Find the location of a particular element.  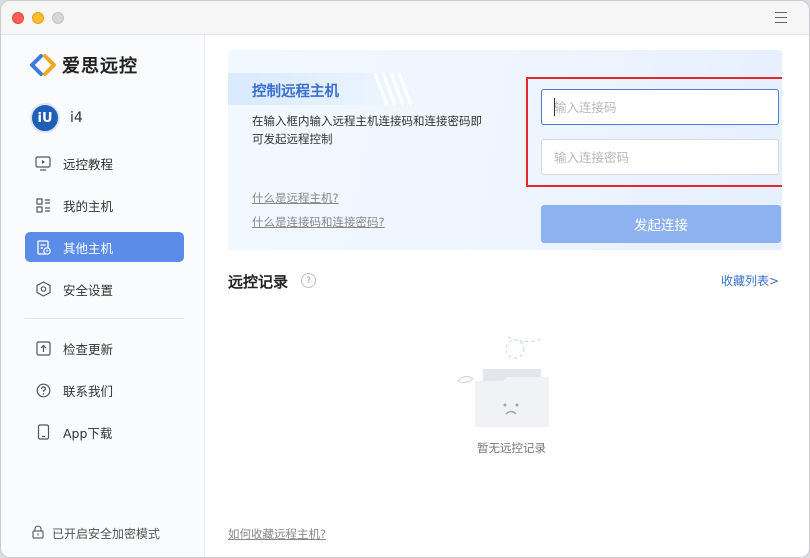

close-window-button is located at coordinates (18, 18).